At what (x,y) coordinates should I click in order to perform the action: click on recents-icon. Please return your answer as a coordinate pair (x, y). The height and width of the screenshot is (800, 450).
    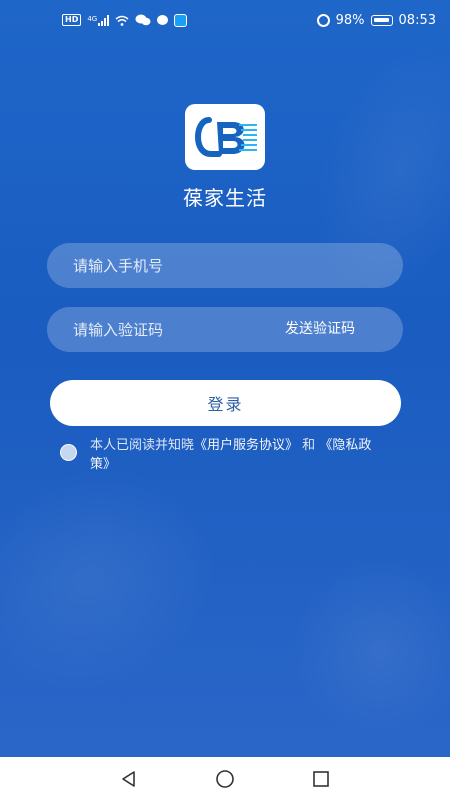
    Looking at the image, I should click on (321, 778).